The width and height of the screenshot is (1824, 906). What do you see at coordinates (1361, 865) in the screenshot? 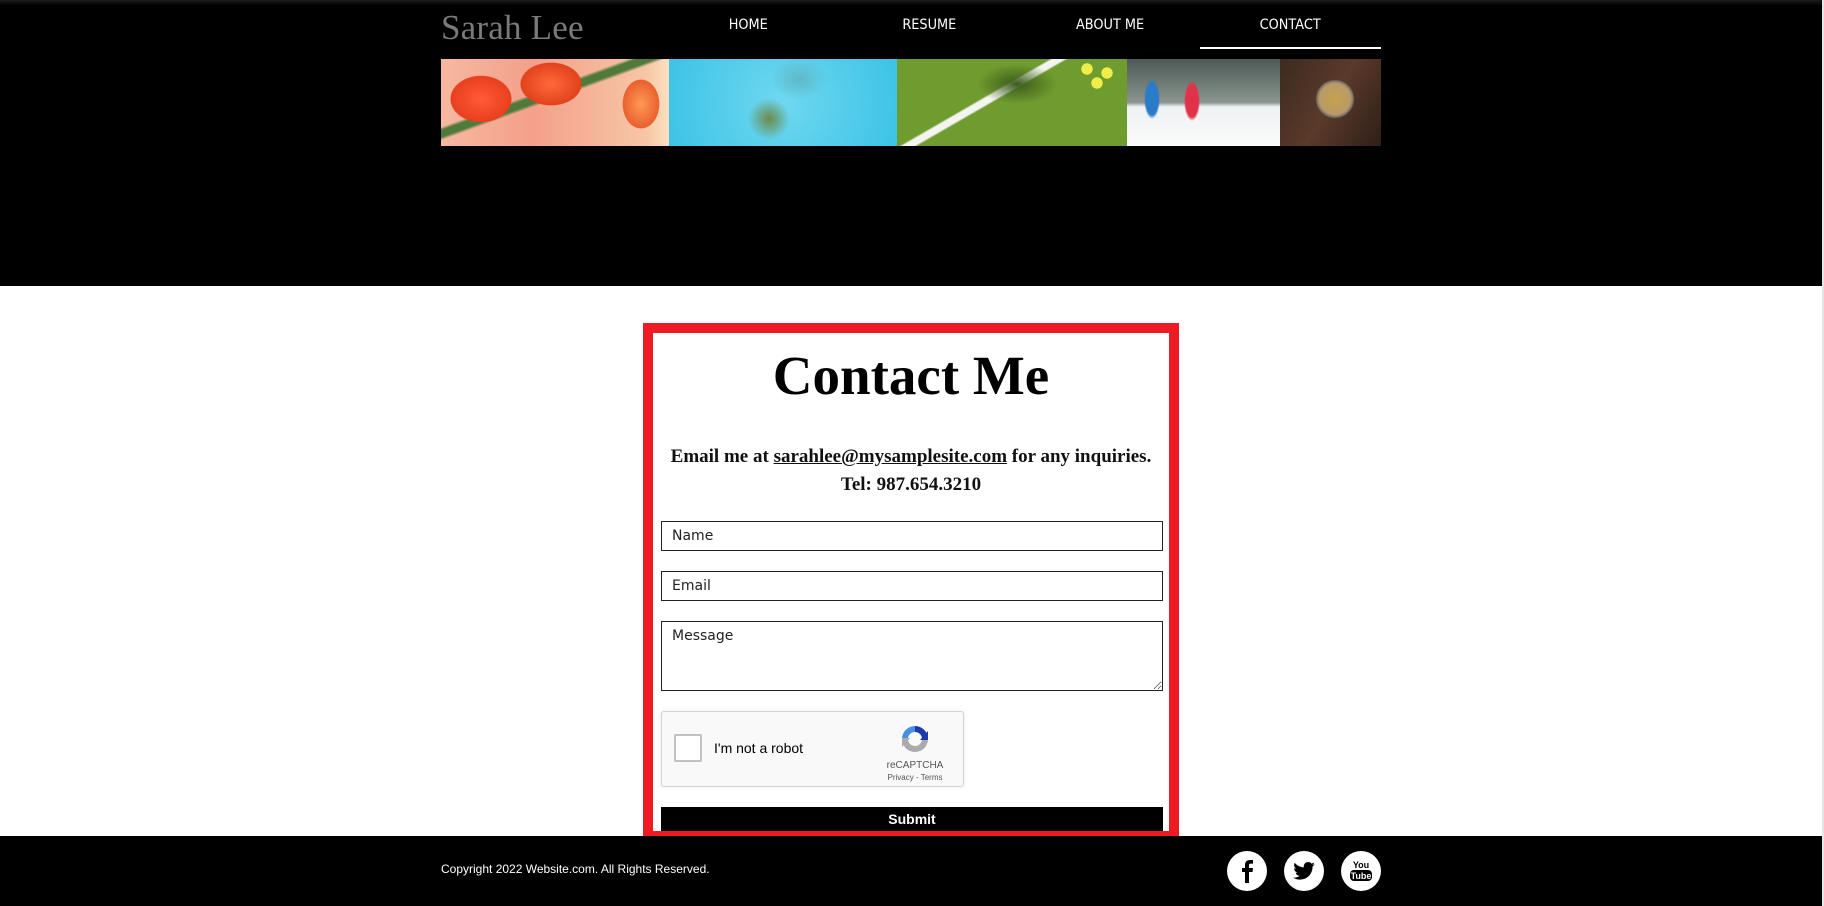
I see `svg-text: You` at bounding box center [1361, 865].